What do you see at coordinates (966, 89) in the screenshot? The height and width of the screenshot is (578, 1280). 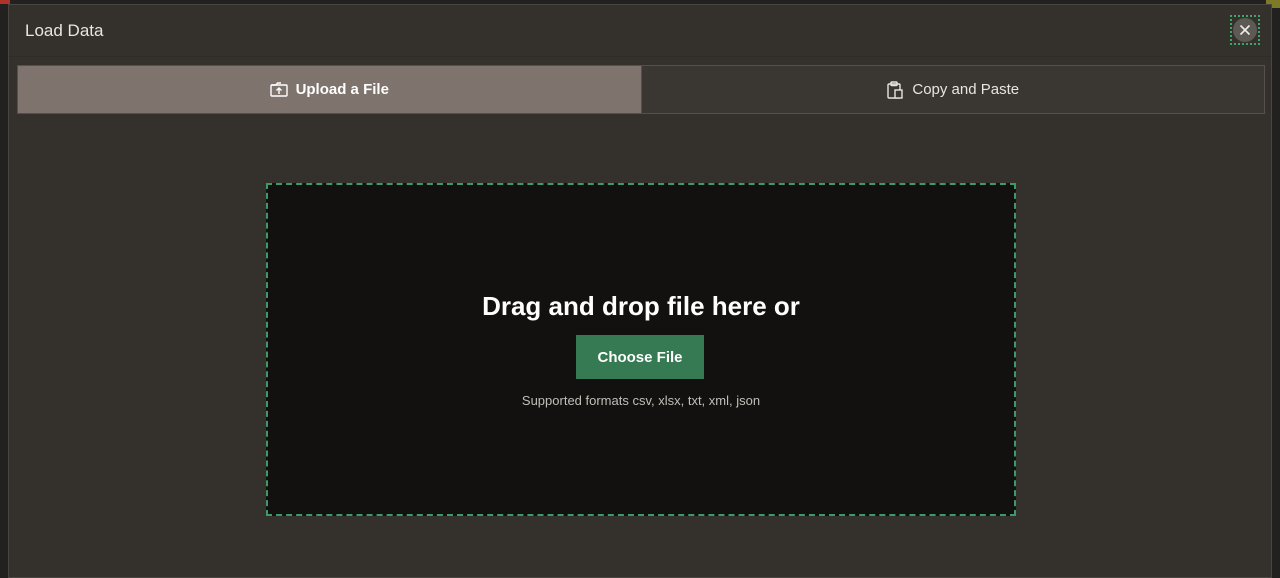 I see `tab-copy-paste-label: Copy and Paste` at bounding box center [966, 89].